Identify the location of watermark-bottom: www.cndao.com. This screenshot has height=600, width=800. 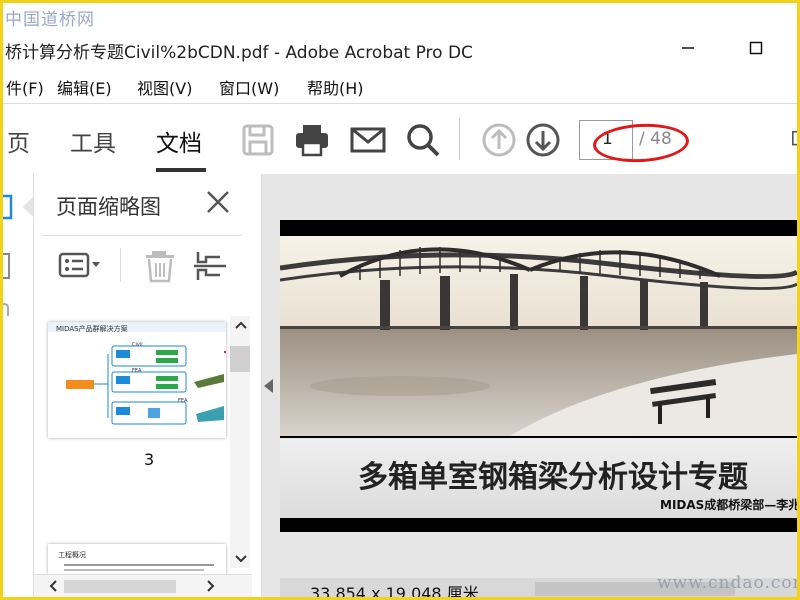
(728, 583).